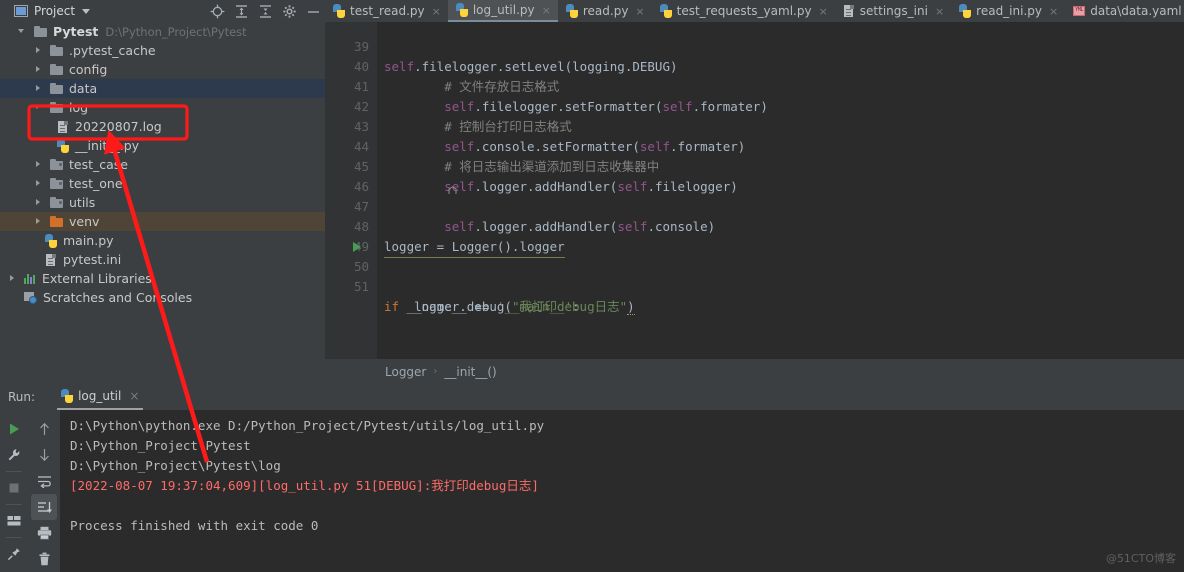 The width and height of the screenshot is (1184, 572). What do you see at coordinates (1009, 11) in the screenshot?
I see `editor-tab-label: read_ini.py` at bounding box center [1009, 11].